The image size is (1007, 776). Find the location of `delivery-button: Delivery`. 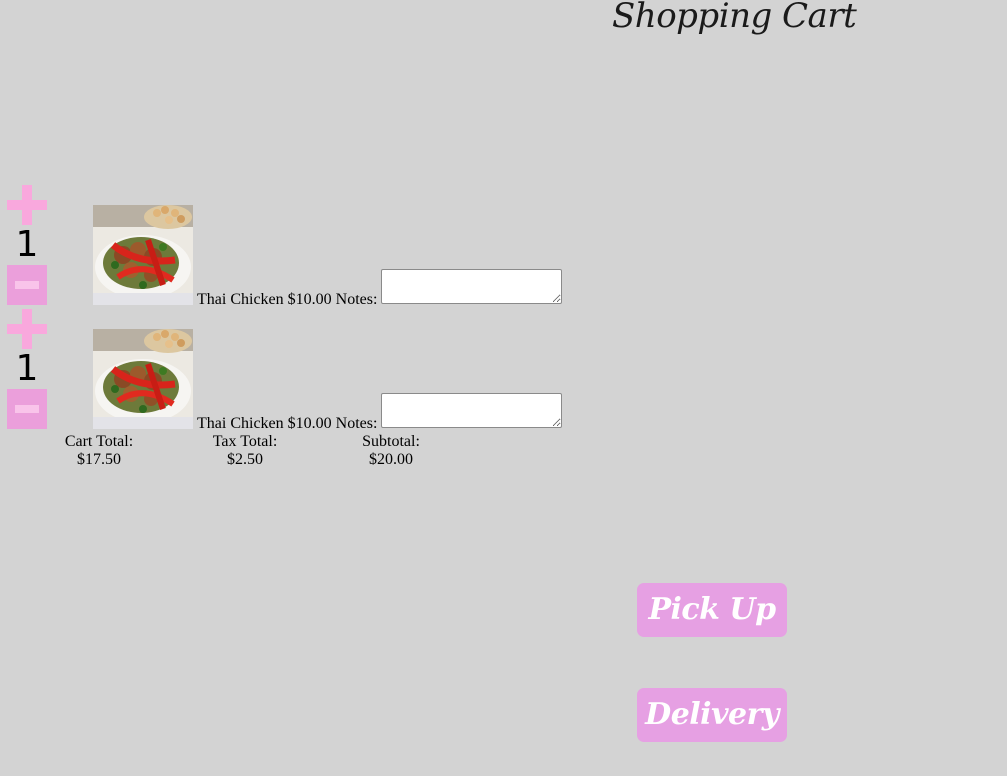

delivery-button: Delivery is located at coordinates (712, 715).